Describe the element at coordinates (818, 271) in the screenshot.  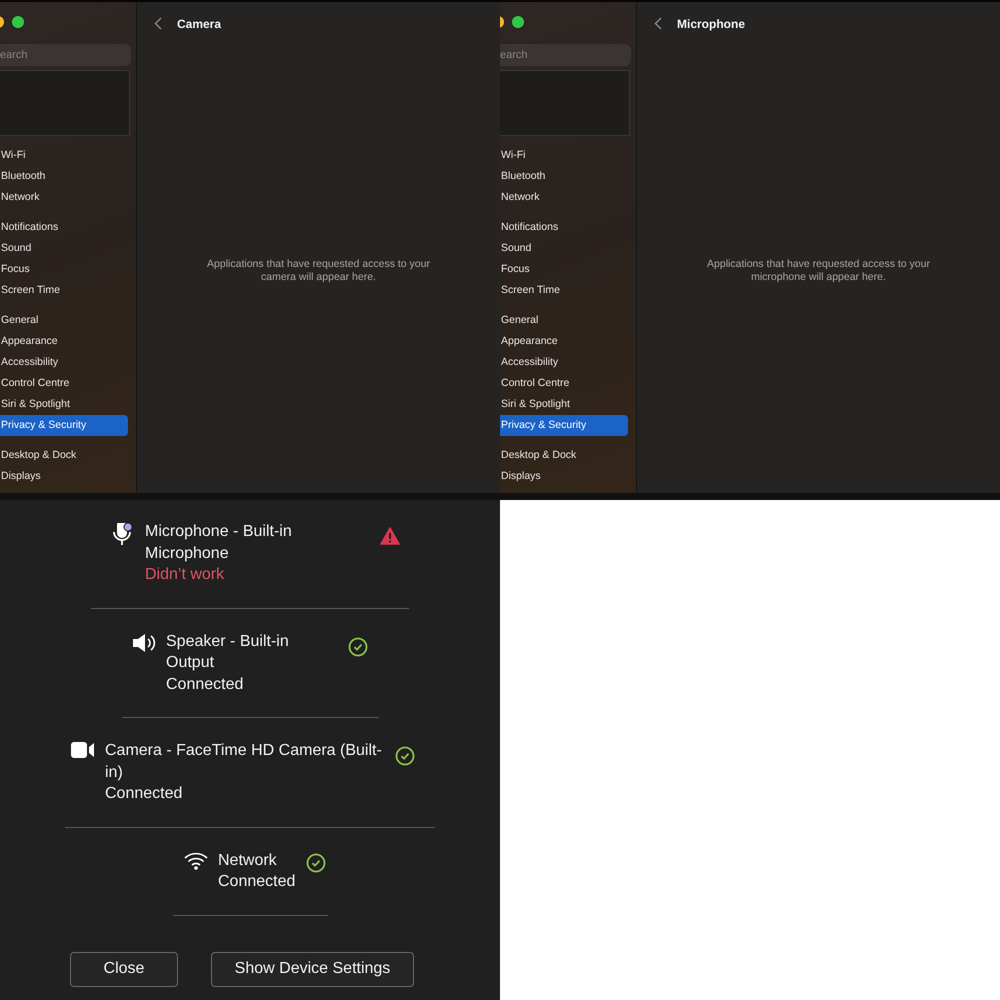
I see `empty-message: Applications that have requested access to your microphone will appear here.` at that location.